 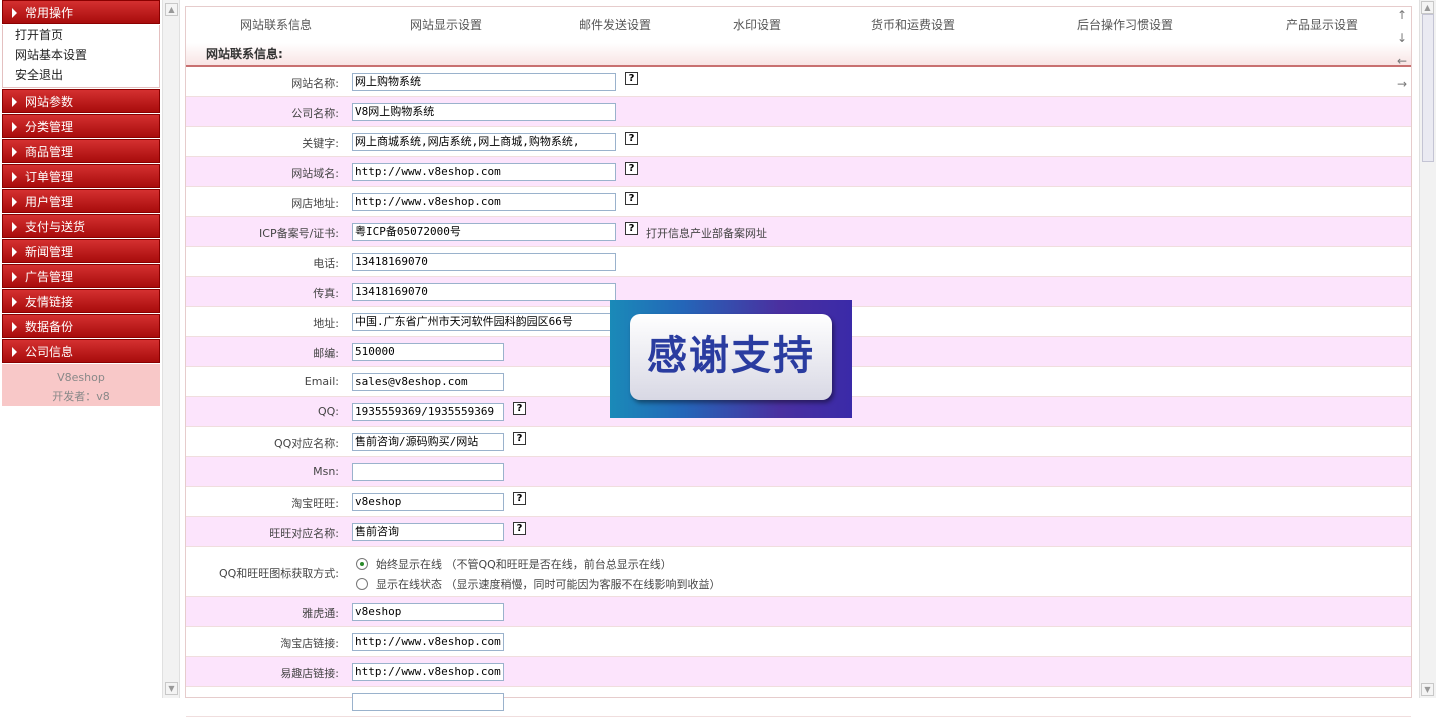 I want to click on zip-field: 510000, so click(x=428, y=352).